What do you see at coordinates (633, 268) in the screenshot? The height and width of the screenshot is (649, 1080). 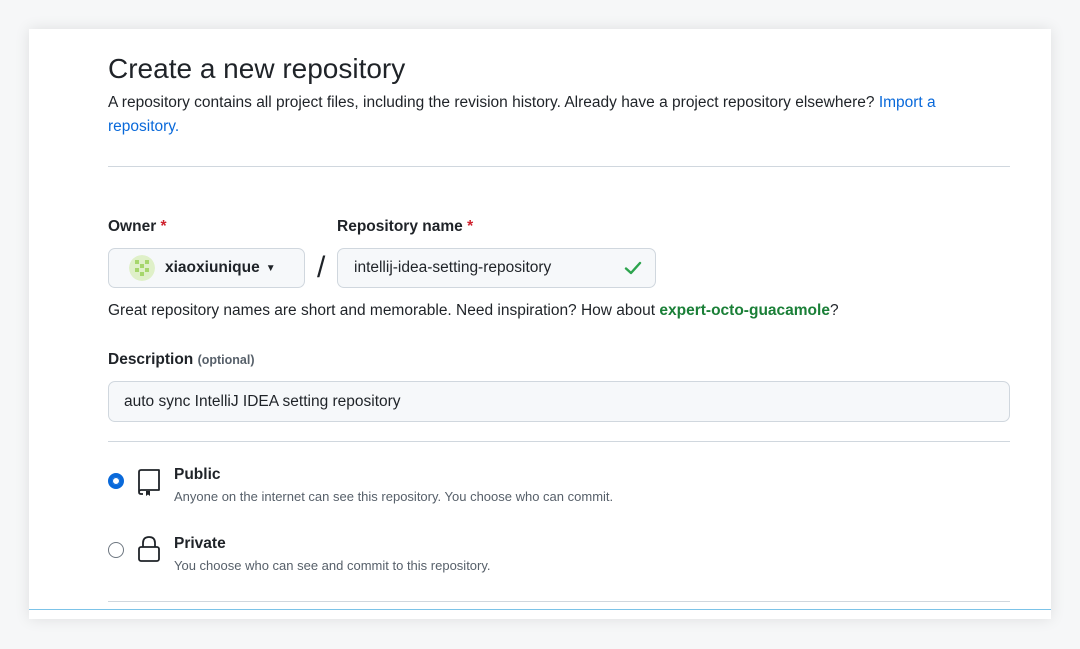 I see `check-icon` at bounding box center [633, 268].